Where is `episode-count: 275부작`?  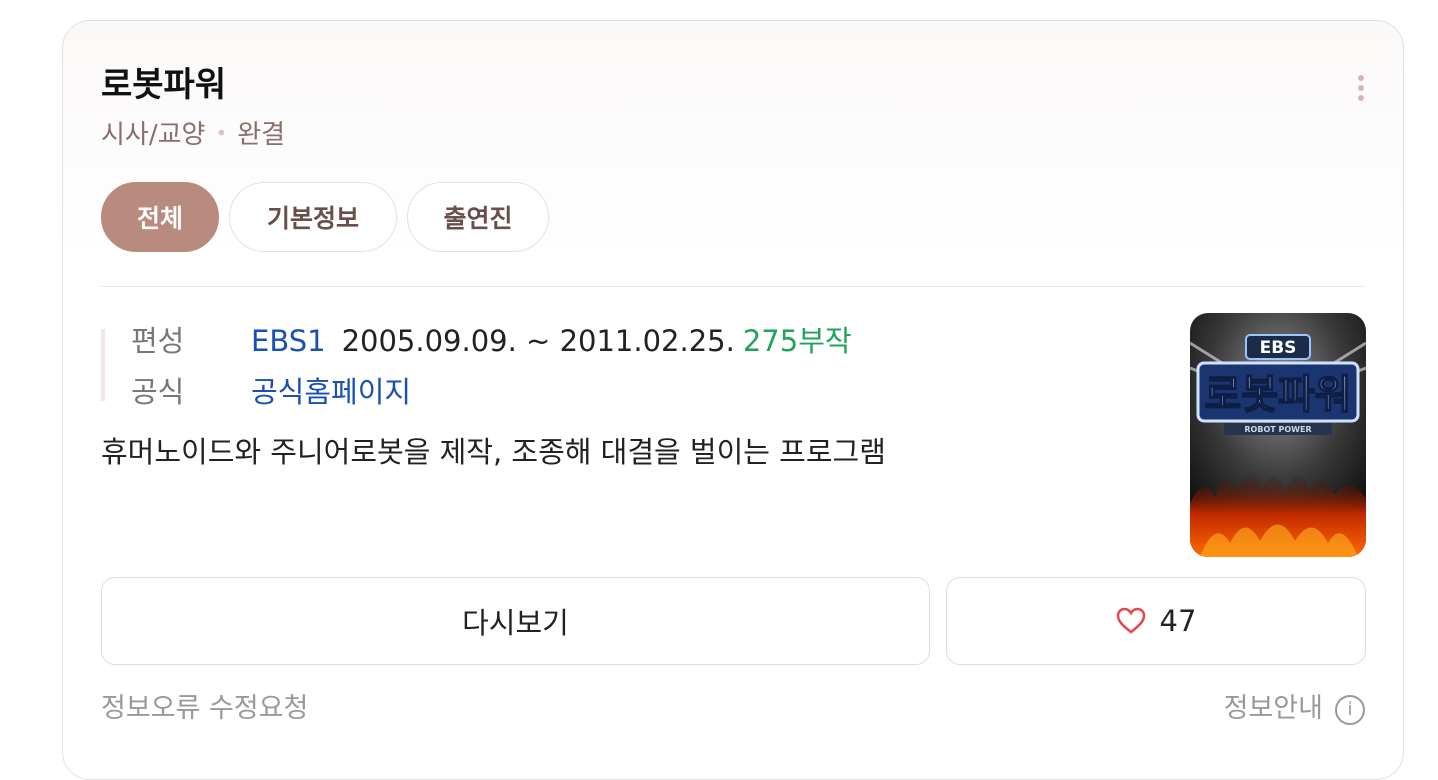 episode-count: 275부작 is located at coordinates (797, 341).